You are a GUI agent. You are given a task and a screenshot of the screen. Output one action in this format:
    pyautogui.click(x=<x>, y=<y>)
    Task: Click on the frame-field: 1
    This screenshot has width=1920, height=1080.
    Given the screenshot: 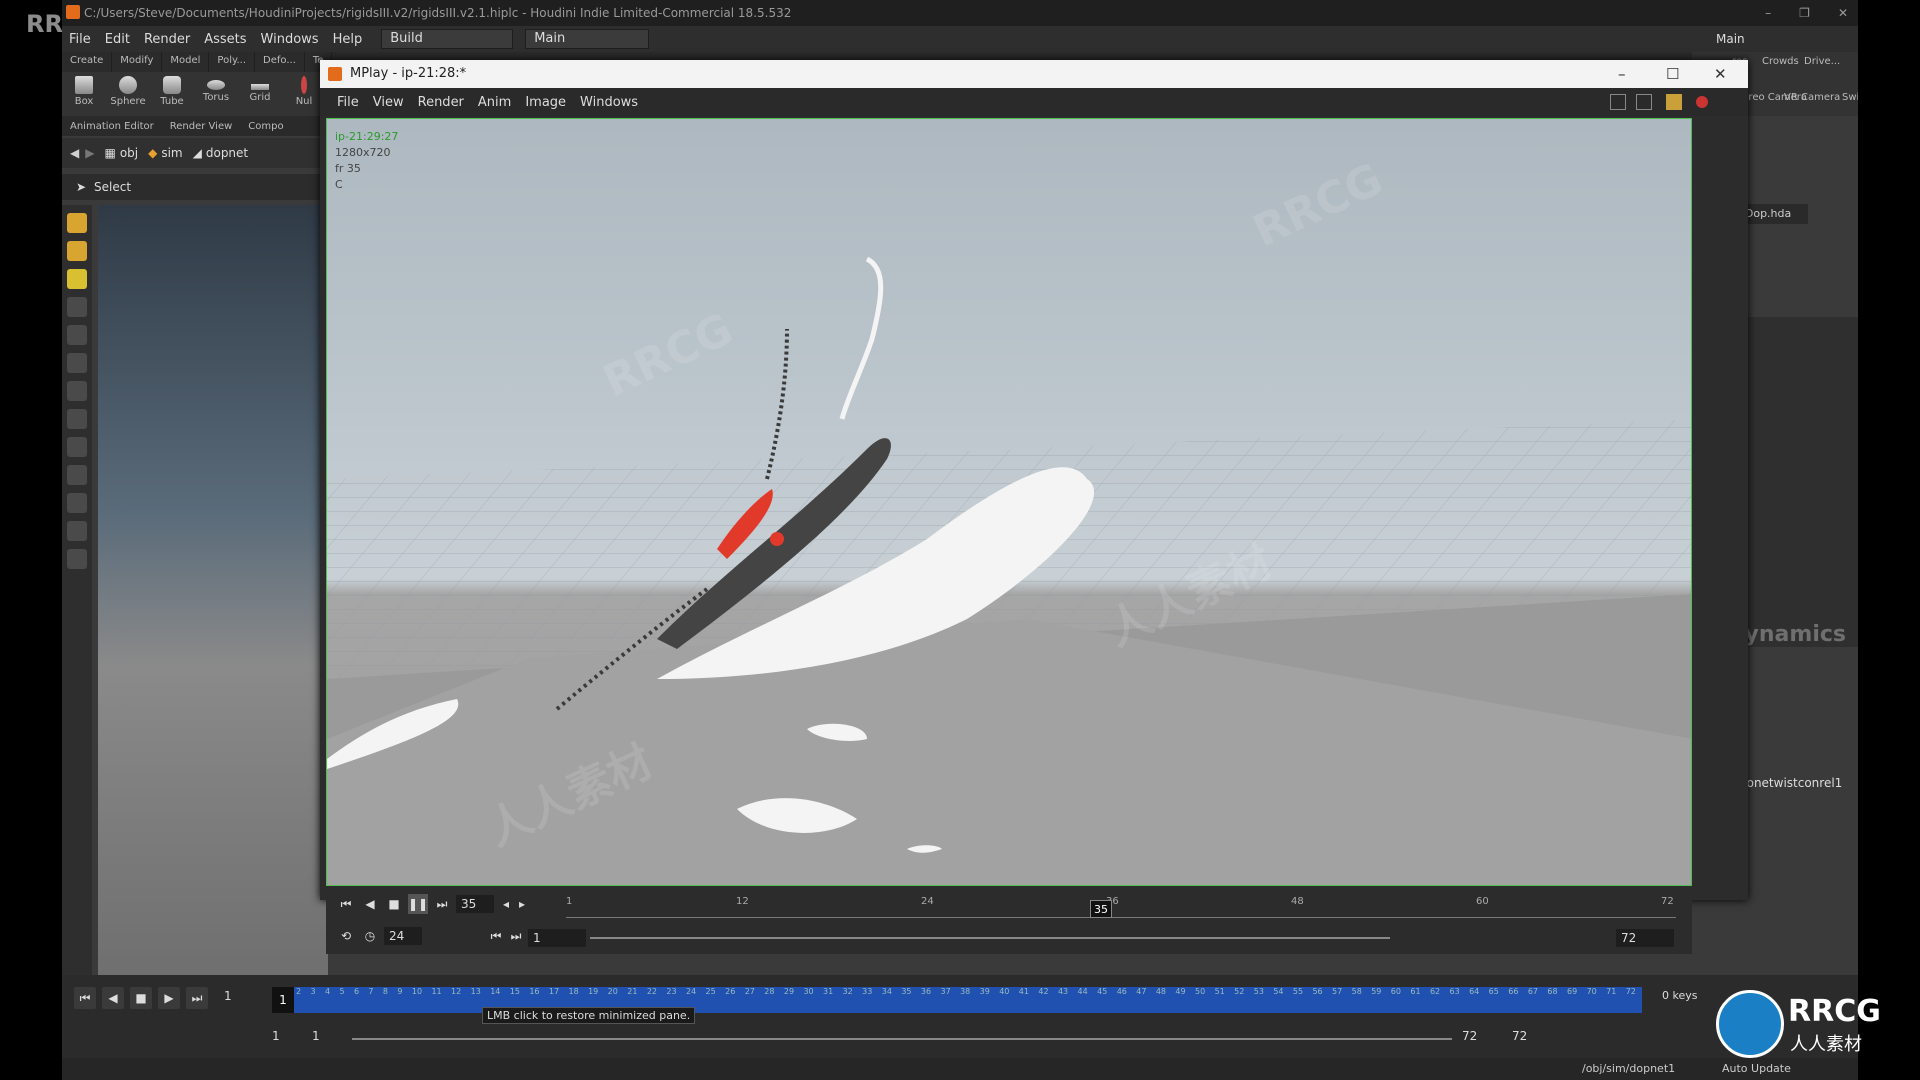 What is the action you would take?
    pyautogui.click(x=228, y=996)
    